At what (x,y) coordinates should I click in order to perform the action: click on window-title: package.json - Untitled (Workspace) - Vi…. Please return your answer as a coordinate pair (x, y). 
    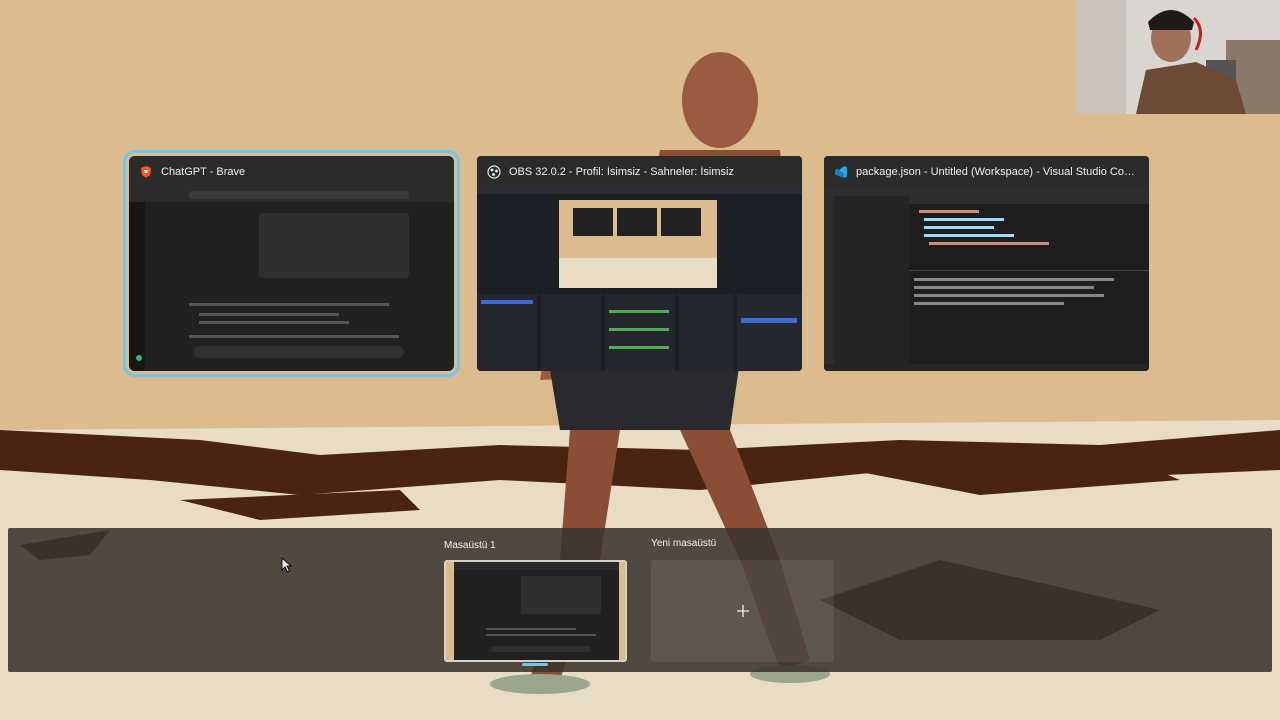
    Looking at the image, I should click on (997, 172).